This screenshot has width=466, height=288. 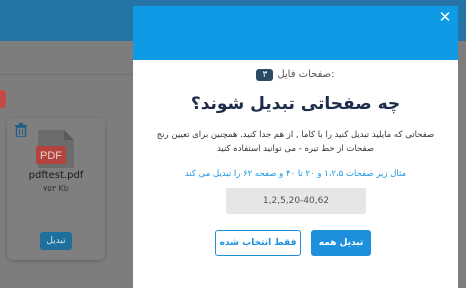 I want to click on pages-info: ۳ صفحات فایل:, so click(x=295, y=75).